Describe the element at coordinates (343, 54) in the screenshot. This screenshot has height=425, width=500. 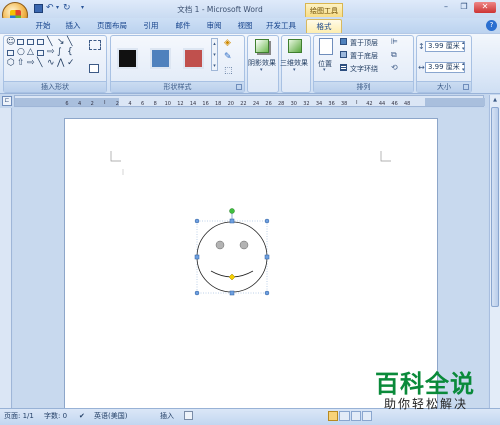
I see `send-back-icon` at that location.